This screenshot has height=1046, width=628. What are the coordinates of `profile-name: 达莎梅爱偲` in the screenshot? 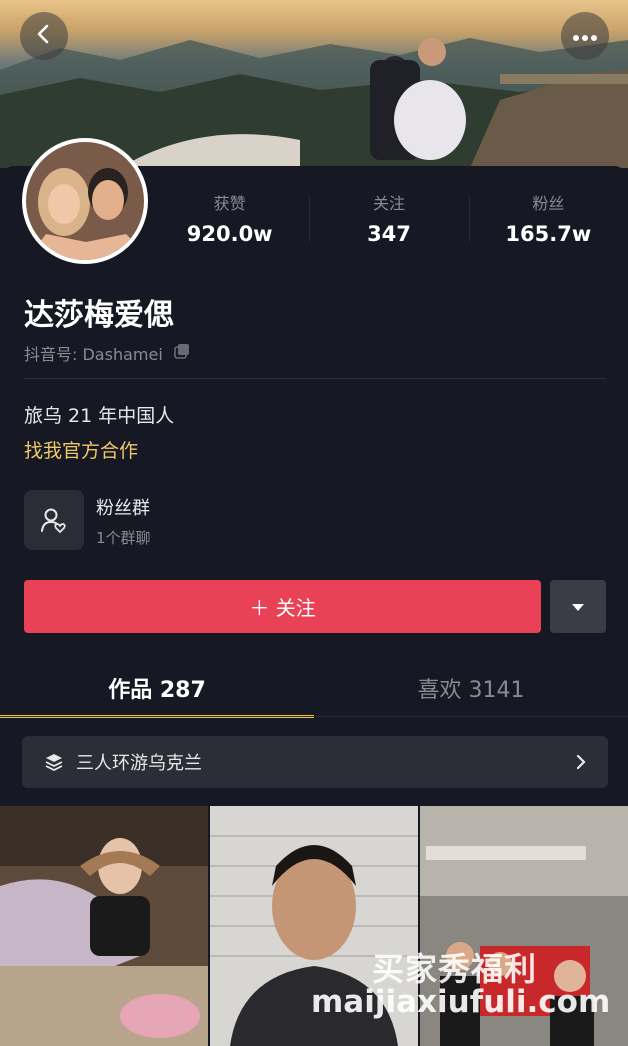 It's located at (99, 315).